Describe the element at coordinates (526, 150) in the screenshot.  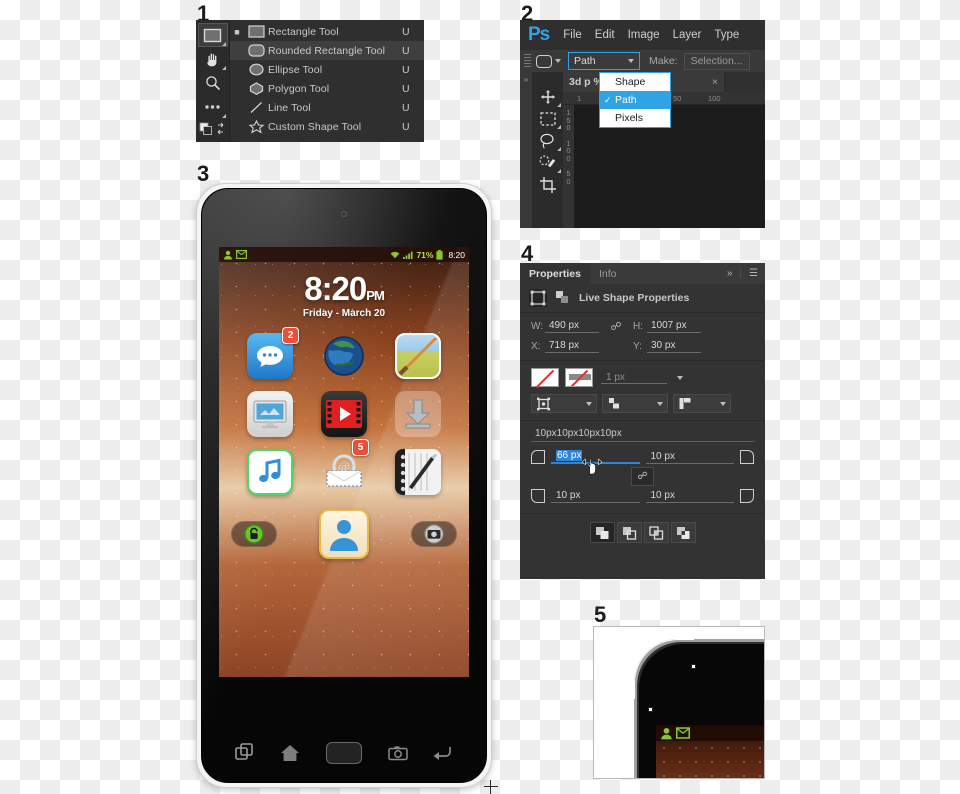
I see `collapse-panel-button: »` at that location.